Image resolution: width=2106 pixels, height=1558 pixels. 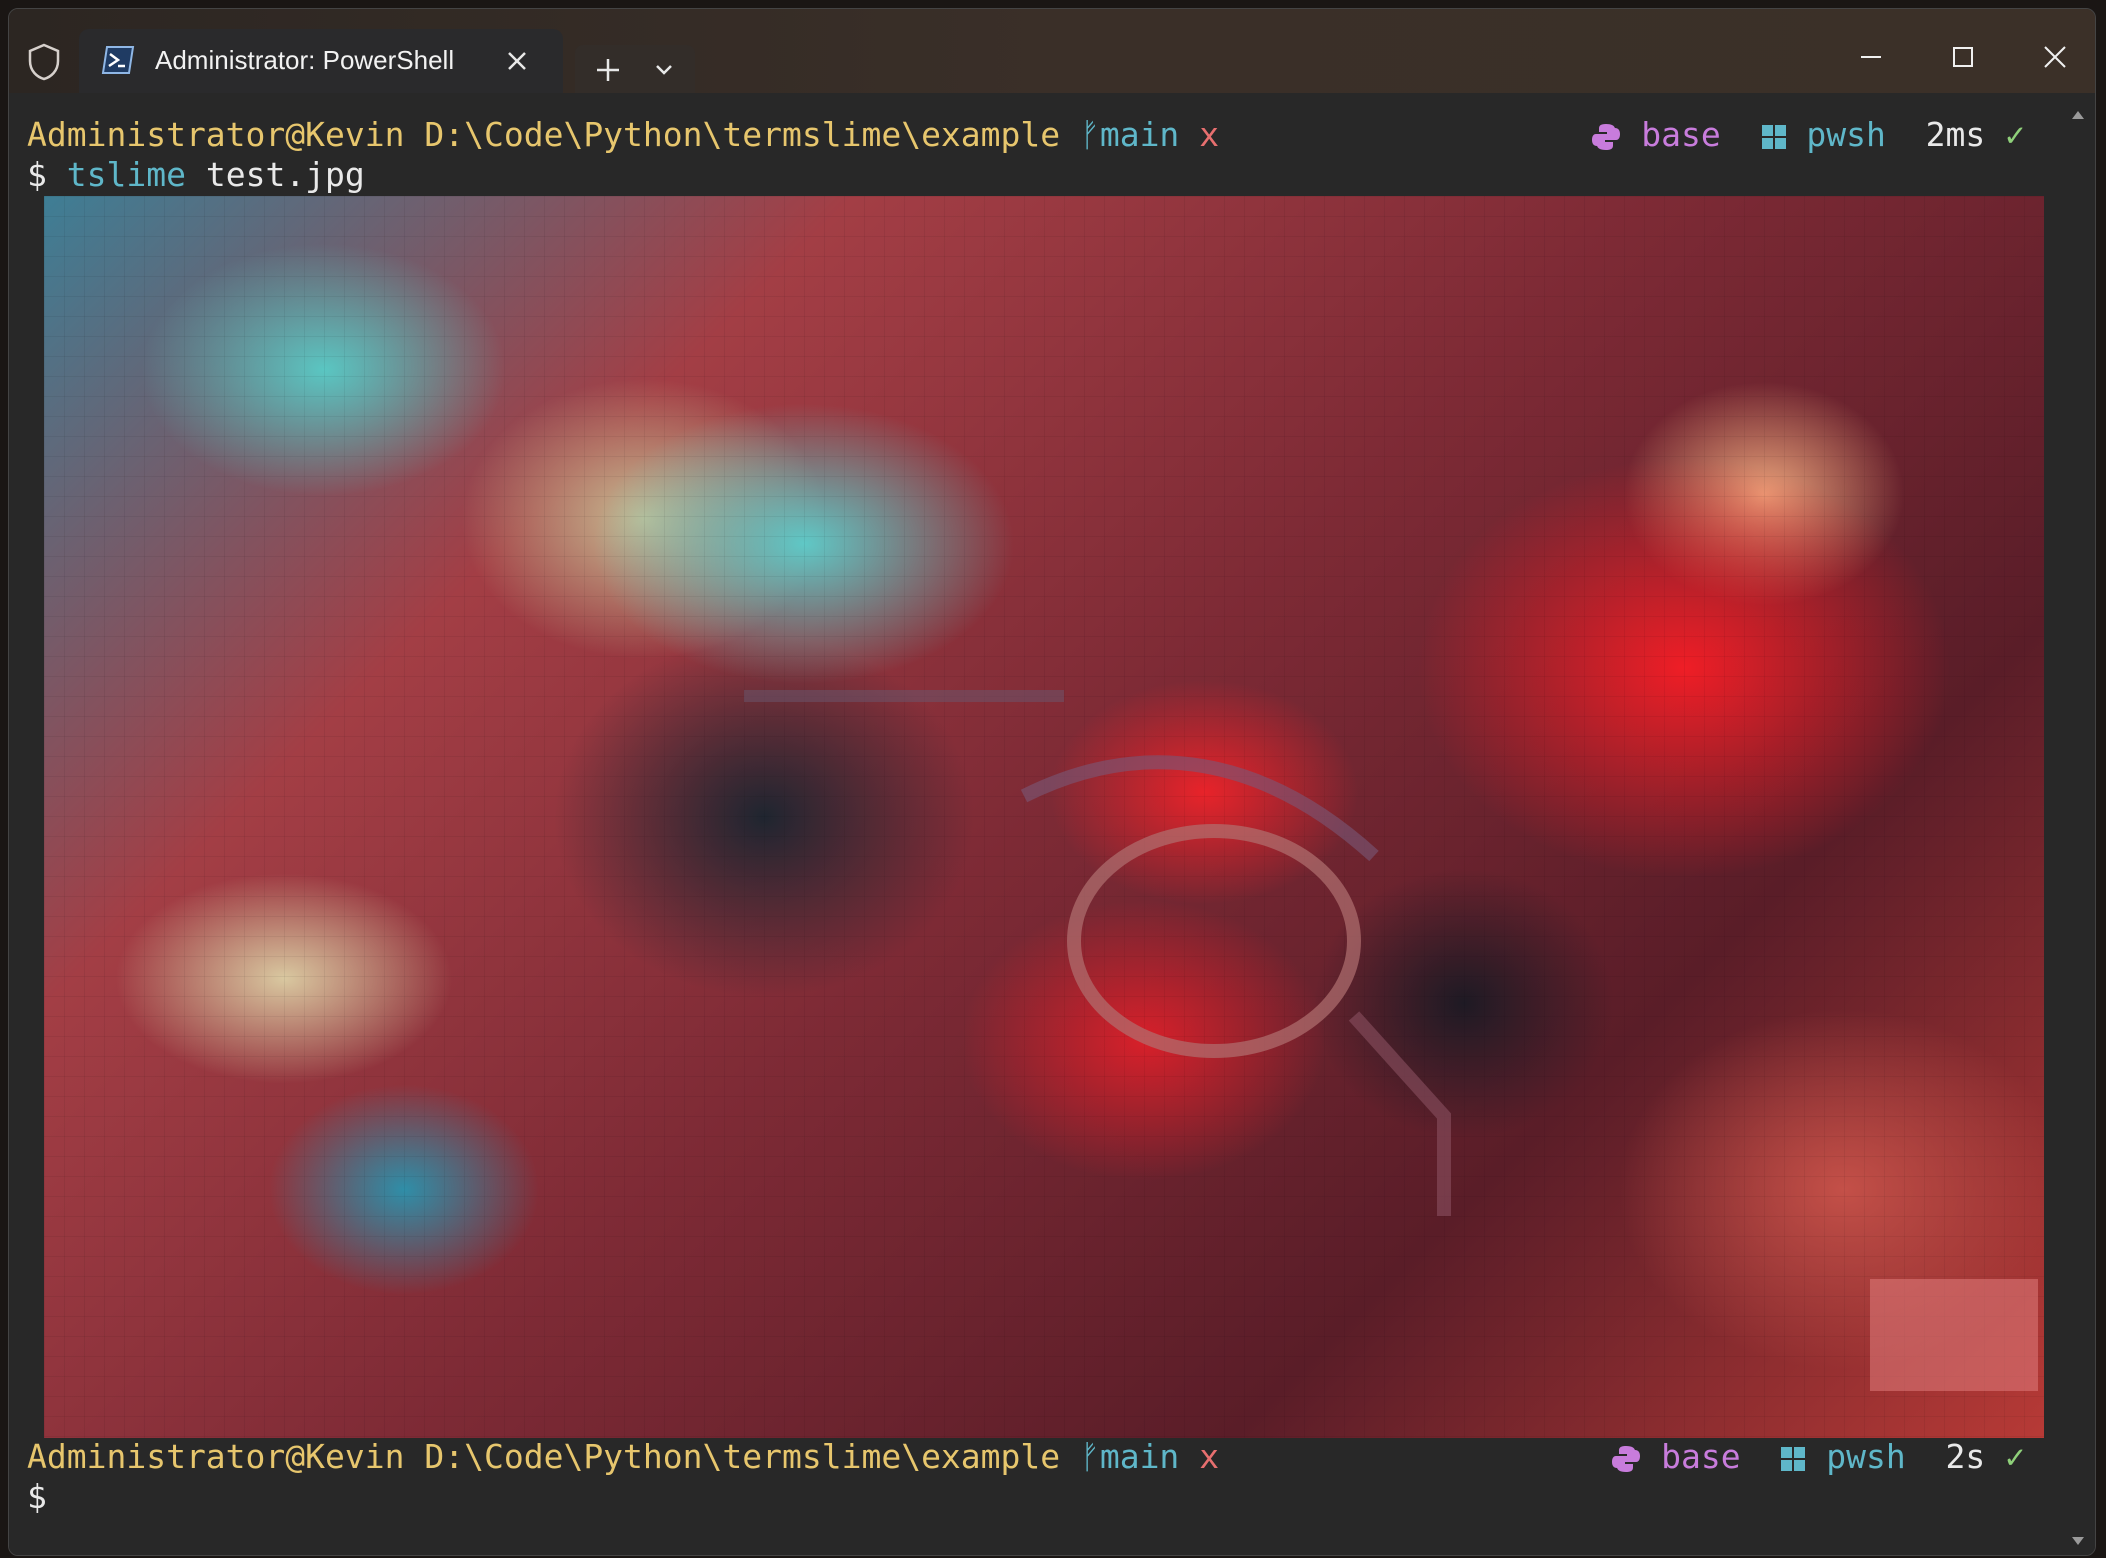 I want to click on close-window-icon, so click(x=2055, y=57).